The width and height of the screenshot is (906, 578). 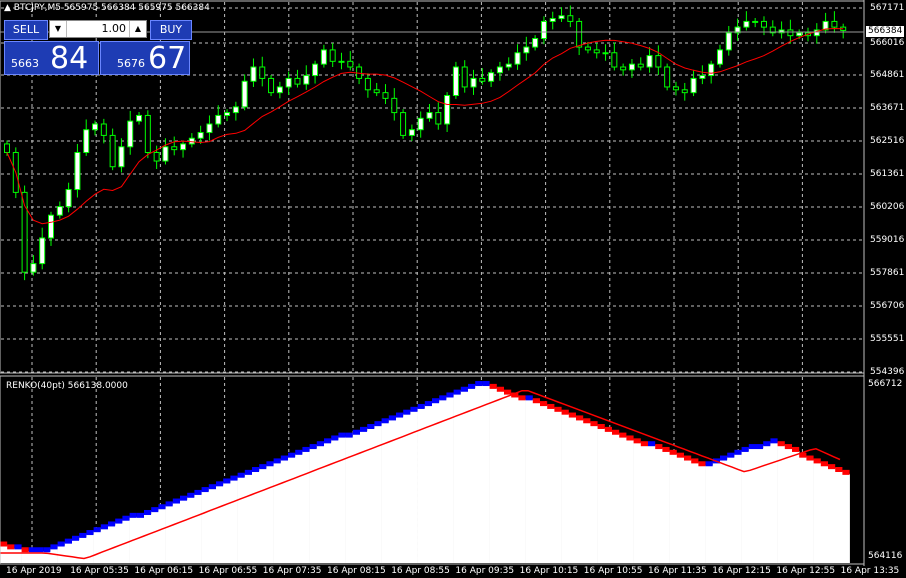 What do you see at coordinates (613, 571) in the screenshot?
I see `time-tick-label: 16 Apr 10:55` at bounding box center [613, 571].